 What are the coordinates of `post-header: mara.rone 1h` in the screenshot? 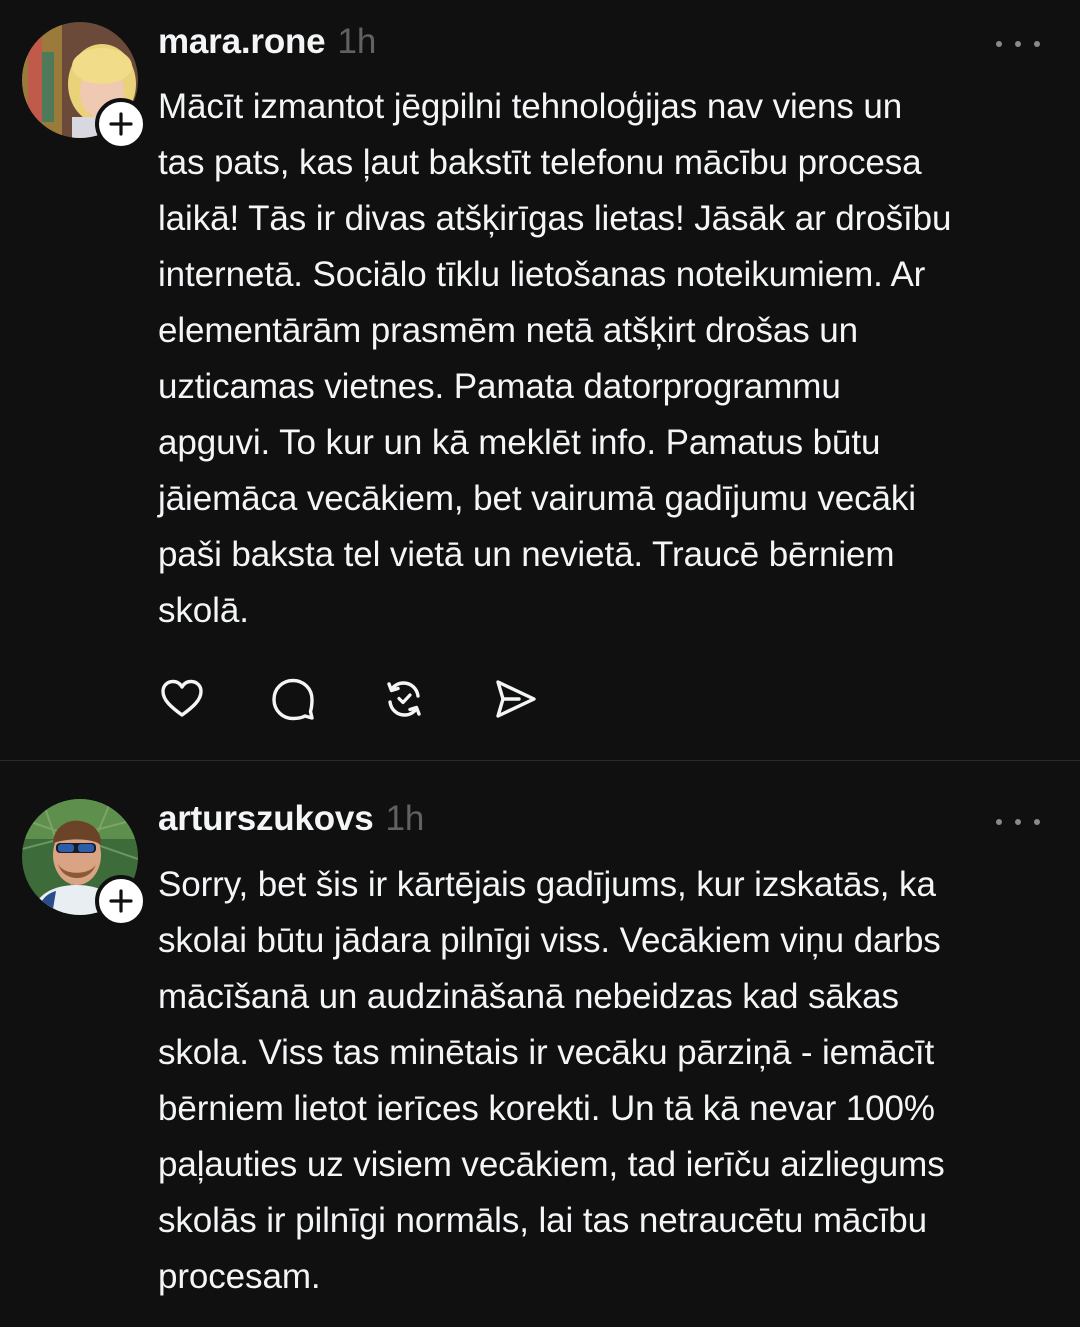 It's located at (267, 47).